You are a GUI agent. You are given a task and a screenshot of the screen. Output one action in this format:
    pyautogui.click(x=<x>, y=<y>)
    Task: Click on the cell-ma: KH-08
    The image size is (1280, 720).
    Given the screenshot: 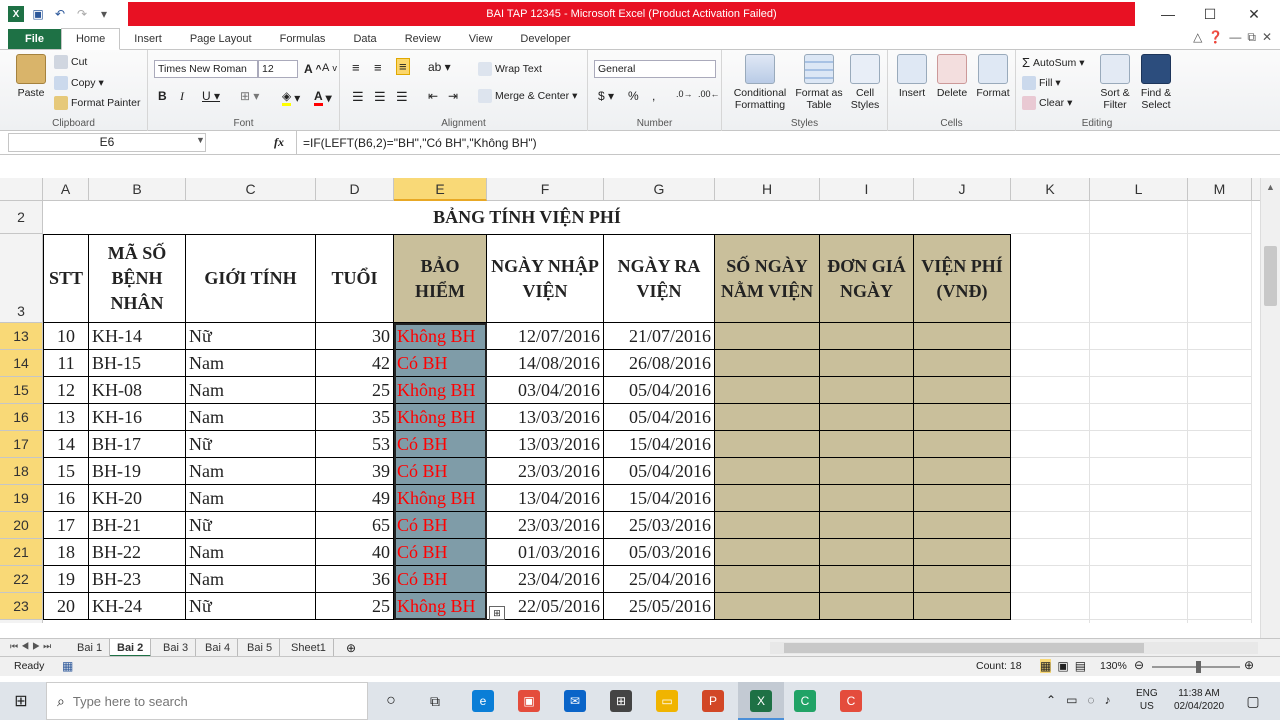 What is the action you would take?
    pyautogui.click(x=137, y=390)
    